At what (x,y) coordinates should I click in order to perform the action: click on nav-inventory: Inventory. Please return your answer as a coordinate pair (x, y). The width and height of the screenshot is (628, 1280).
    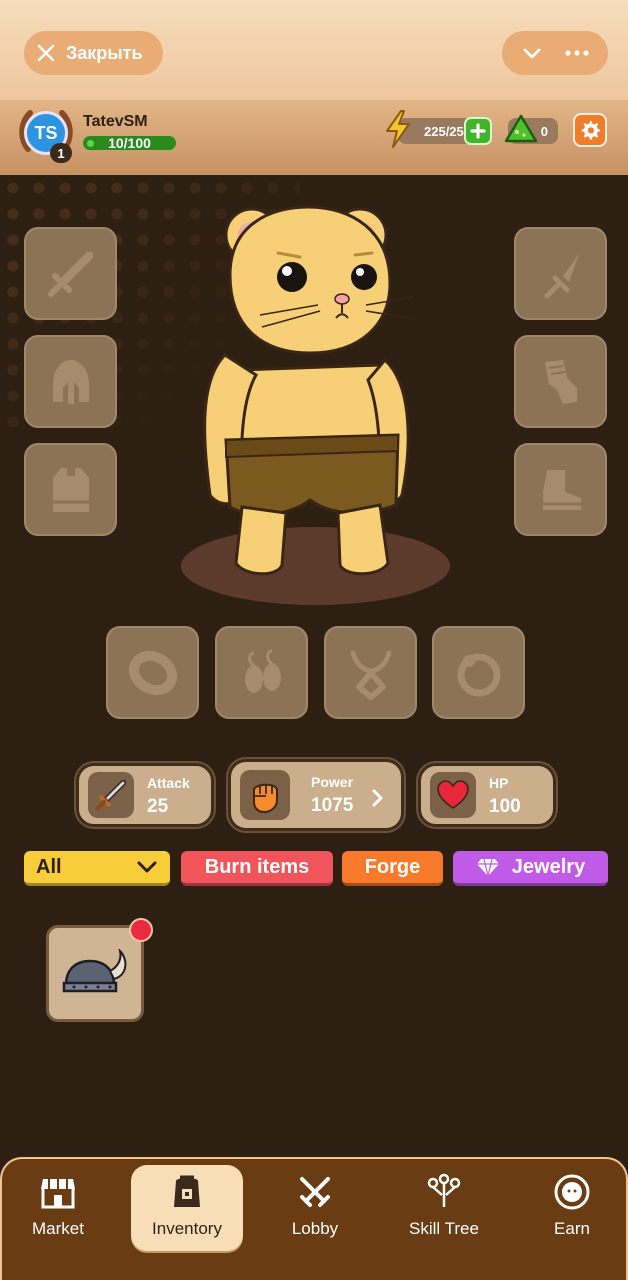
    Looking at the image, I should click on (187, 1208).